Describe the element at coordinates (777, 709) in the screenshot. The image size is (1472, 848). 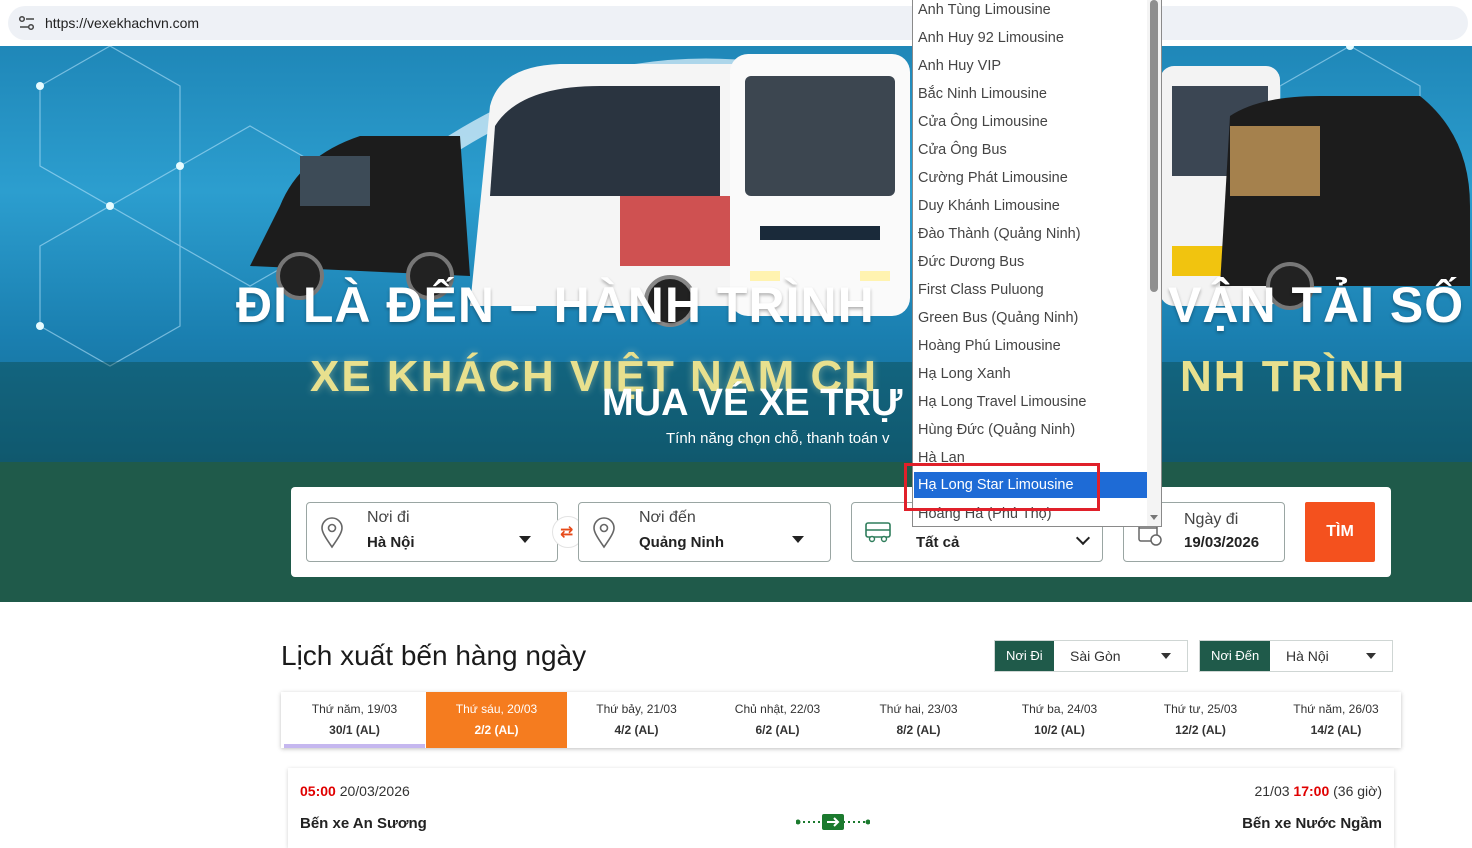
I see `day-tab-date: Chủ nhật, 22/03` at that location.